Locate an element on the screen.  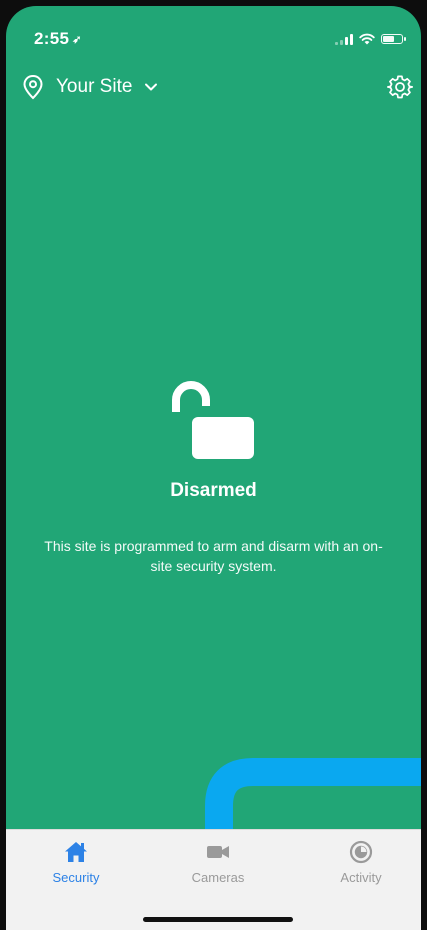
tab-bar: Security Cameras Activity is located at coordinates (213, 879).